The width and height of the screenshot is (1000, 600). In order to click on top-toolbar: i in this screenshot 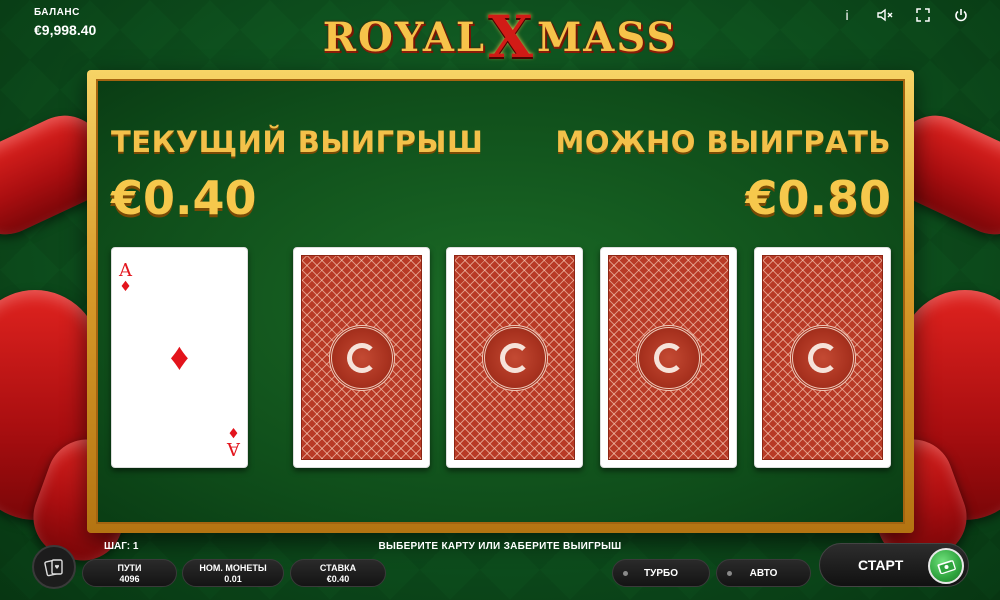, I will do `click(904, 15)`.